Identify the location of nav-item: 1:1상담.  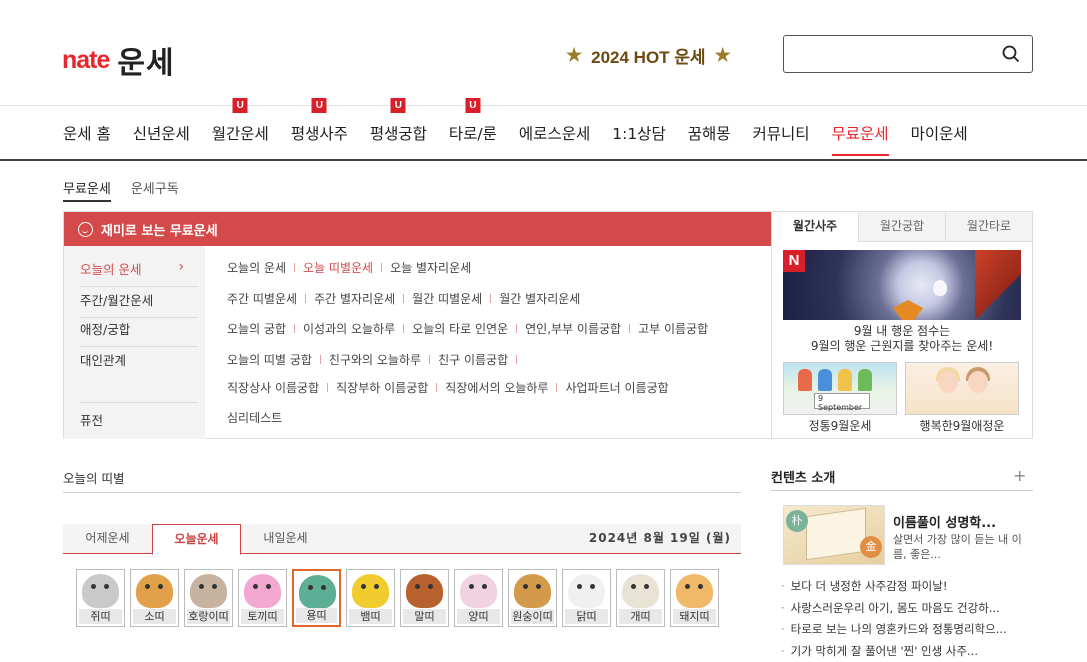
(638, 134).